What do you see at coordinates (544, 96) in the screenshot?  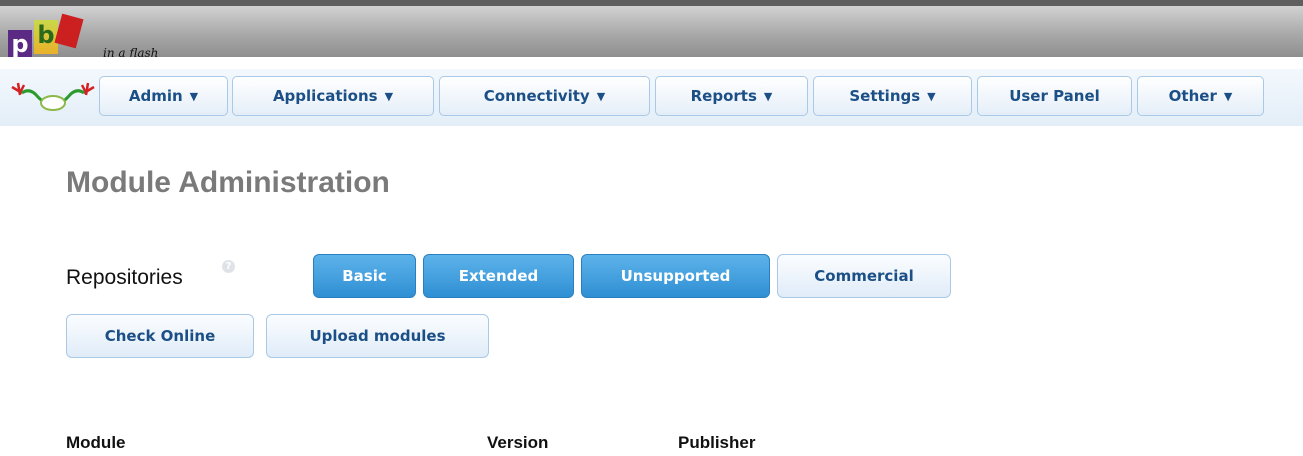 I see `nav-connectivity: Connectivity ▼` at bounding box center [544, 96].